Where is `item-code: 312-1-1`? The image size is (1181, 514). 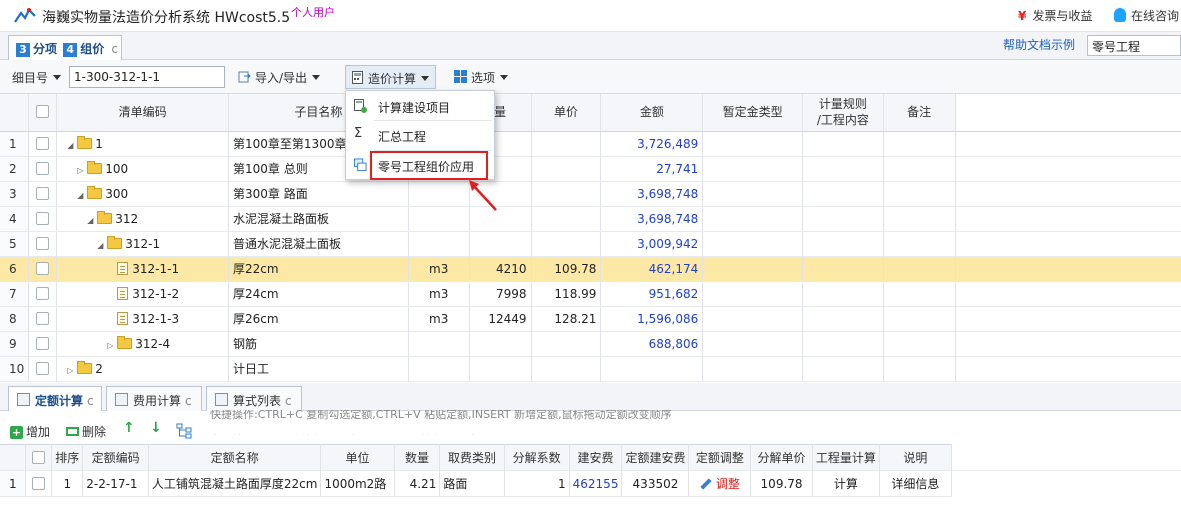
item-code: 312-1-1 is located at coordinates (143, 269).